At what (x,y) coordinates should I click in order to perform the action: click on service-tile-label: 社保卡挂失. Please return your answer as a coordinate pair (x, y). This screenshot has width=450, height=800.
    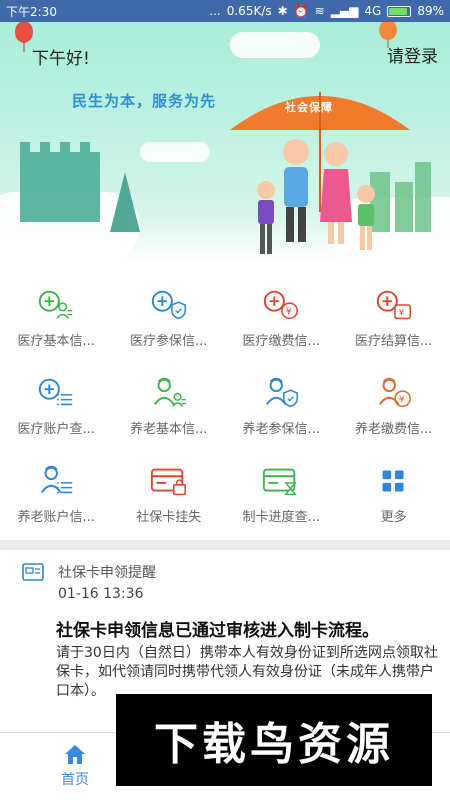
    Looking at the image, I should click on (169, 517).